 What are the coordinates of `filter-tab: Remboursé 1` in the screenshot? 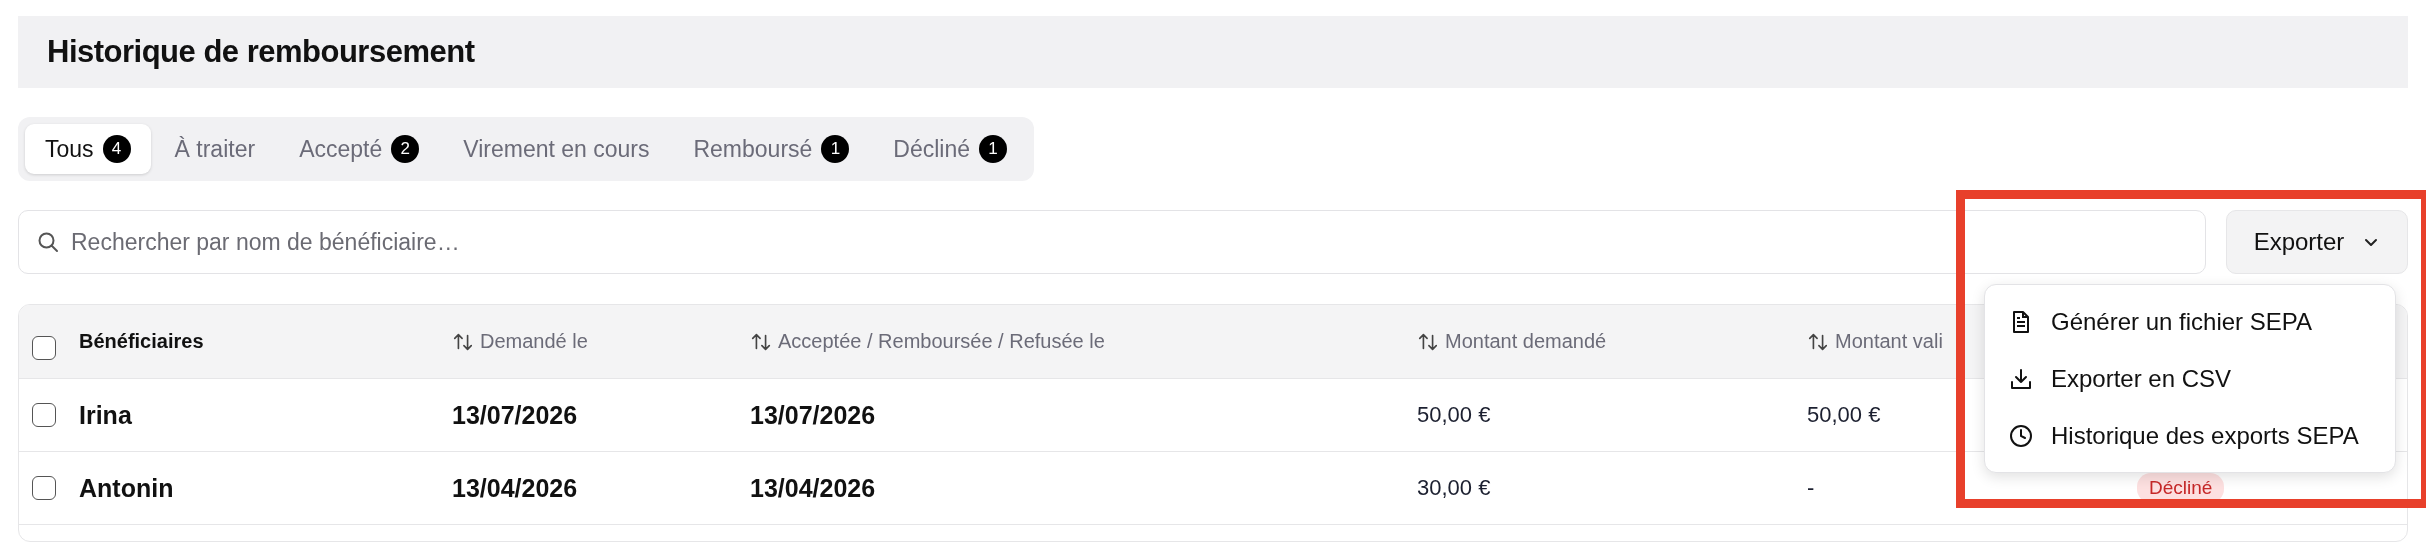 It's located at (771, 149).